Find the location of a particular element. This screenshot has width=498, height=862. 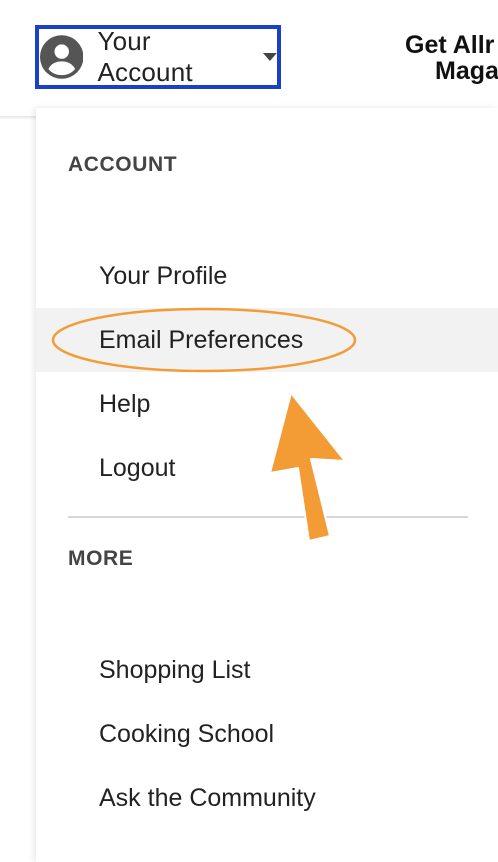

menu-item-ask-the-community: Ask the Community is located at coordinates (267, 798).